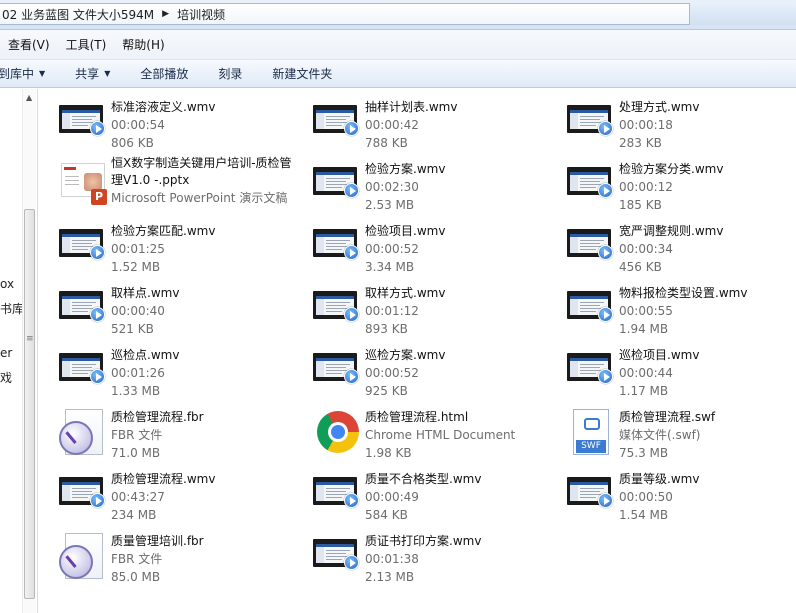 This screenshot has width=796, height=613. I want to click on include-in-library-button: 到库中 ▼, so click(22, 73).